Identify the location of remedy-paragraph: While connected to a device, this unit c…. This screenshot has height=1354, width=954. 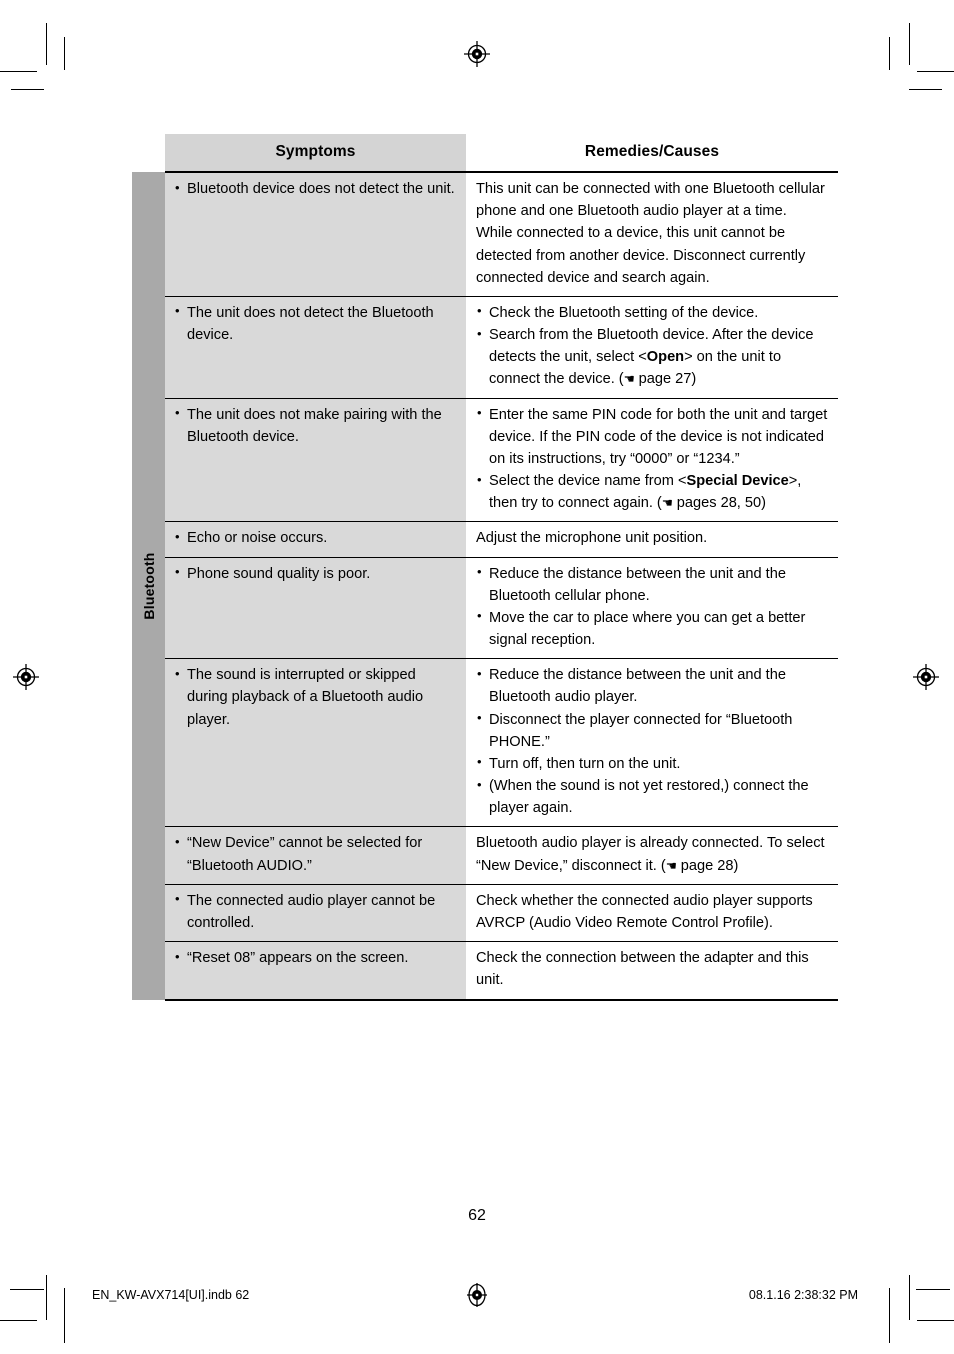
(641, 255).